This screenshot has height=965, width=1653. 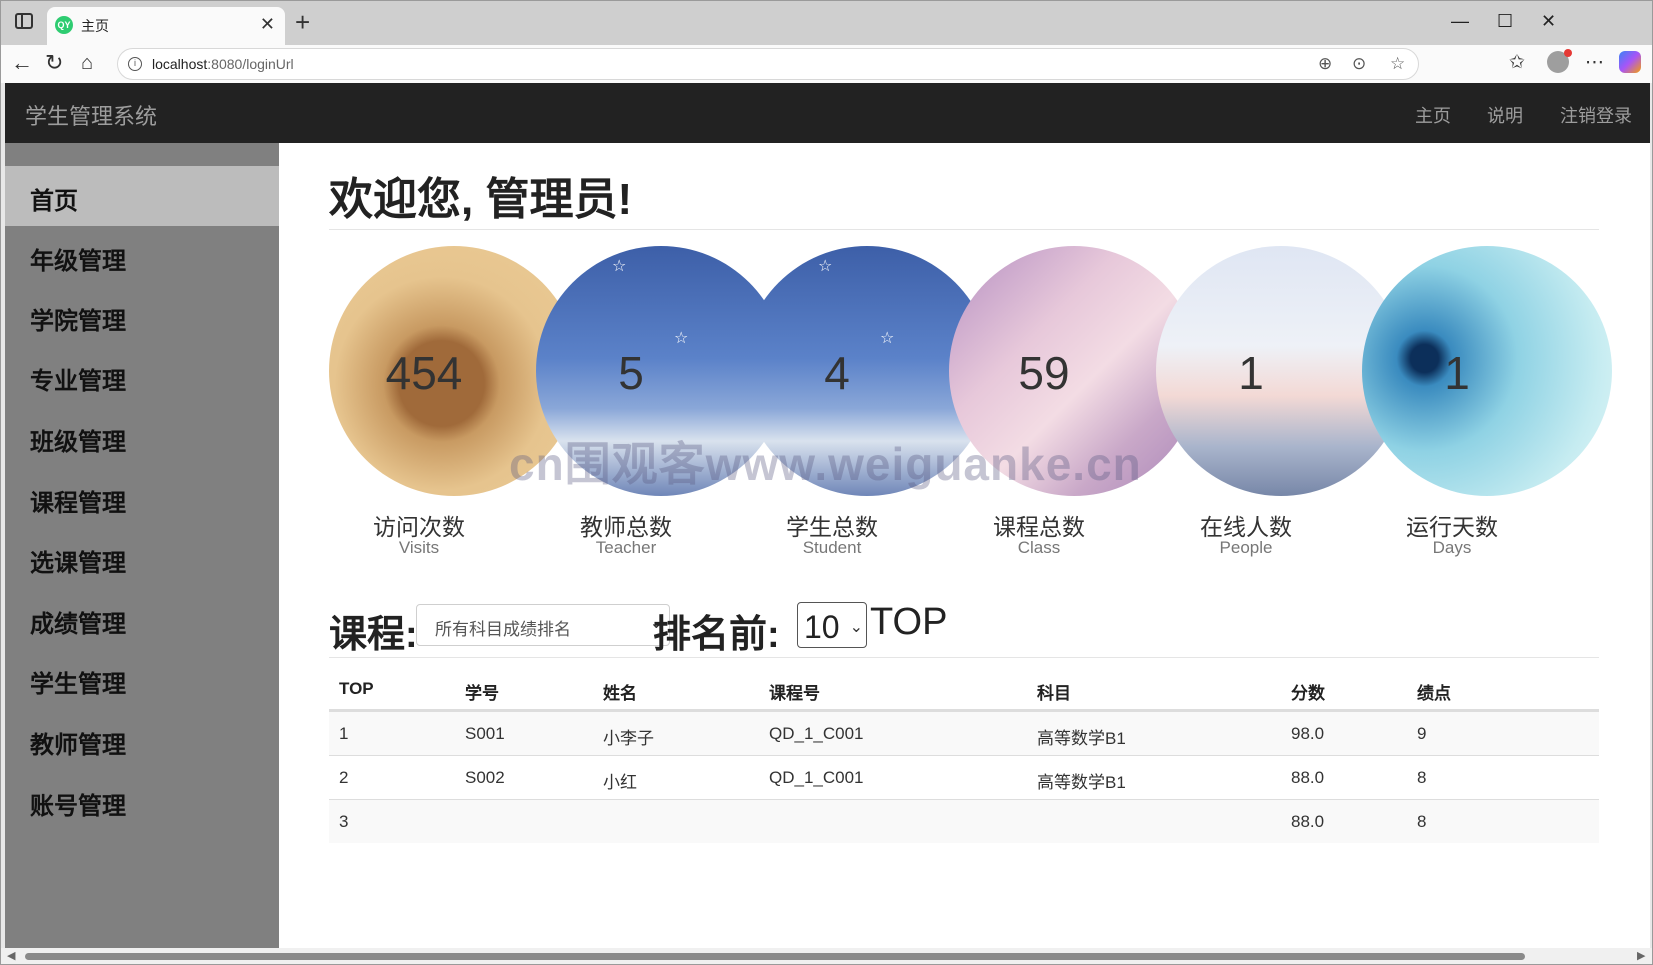 I want to click on sidebar-item-label: 首页, so click(x=54, y=201).